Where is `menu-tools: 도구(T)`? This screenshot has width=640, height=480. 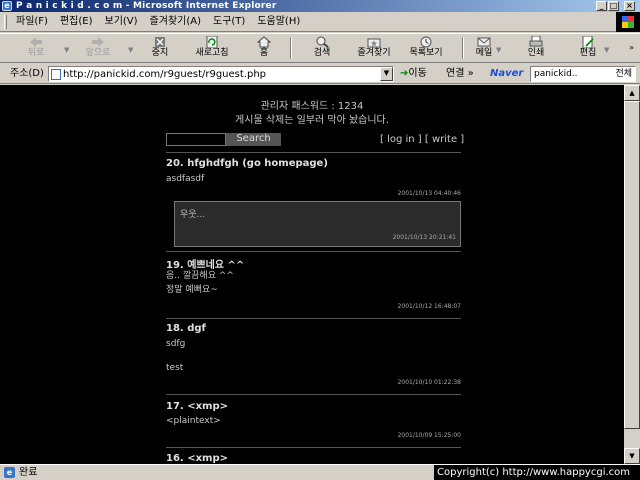 menu-tools: 도구(T) is located at coordinates (229, 22).